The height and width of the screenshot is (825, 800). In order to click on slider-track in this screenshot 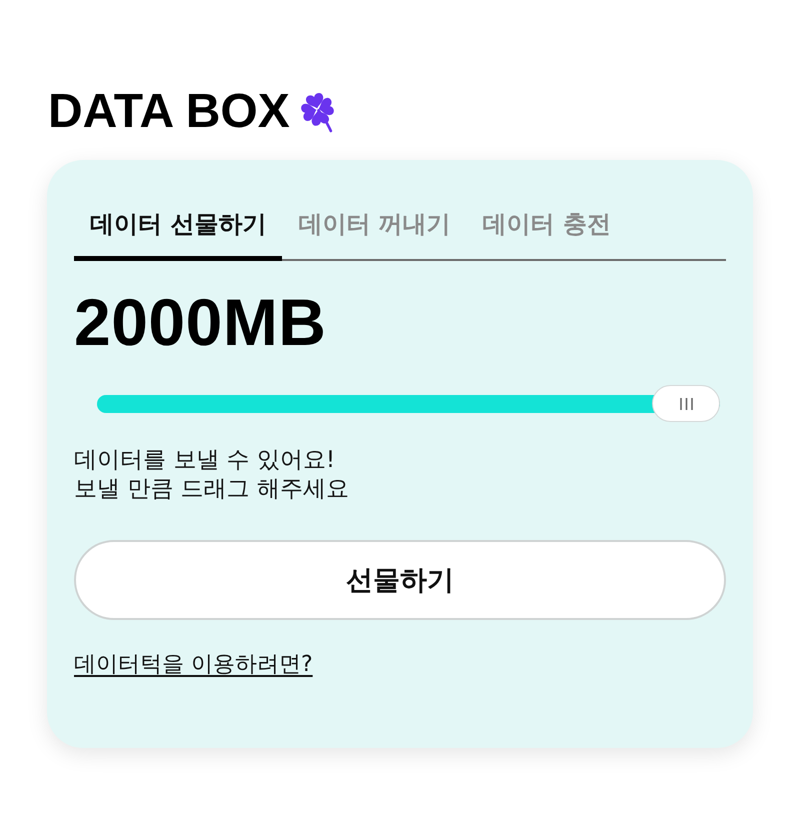, I will do `click(408, 403)`.